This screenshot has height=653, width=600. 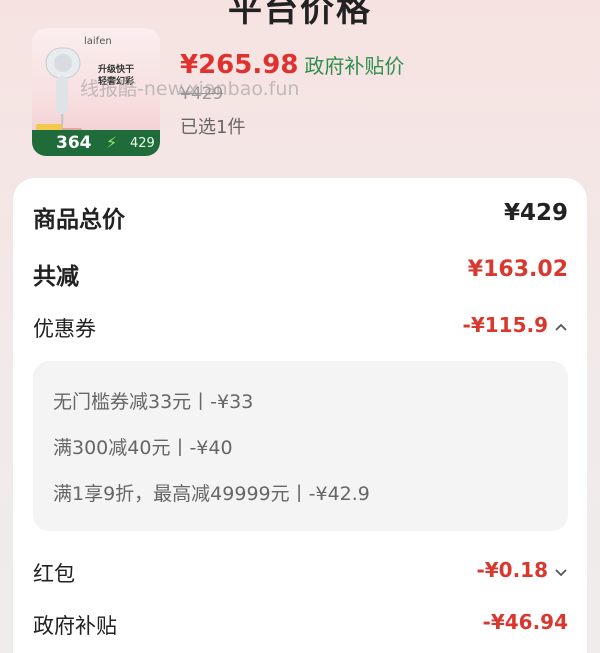 What do you see at coordinates (300, 218) in the screenshot?
I see `total-row: 商品总价 ¥429` at bounding box center [300, 218].